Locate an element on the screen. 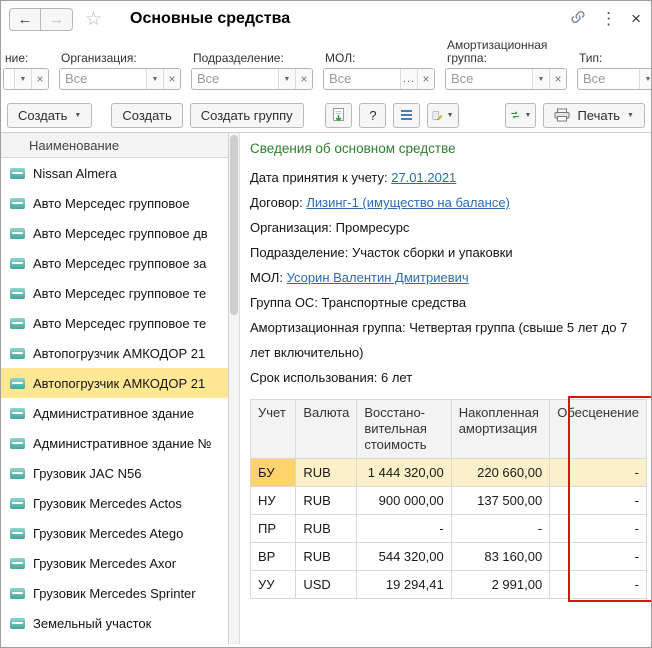 The width and height of the screenshot is (652, 648). table-cell: 1 444 320,00 is located at coordinates (404, 472).